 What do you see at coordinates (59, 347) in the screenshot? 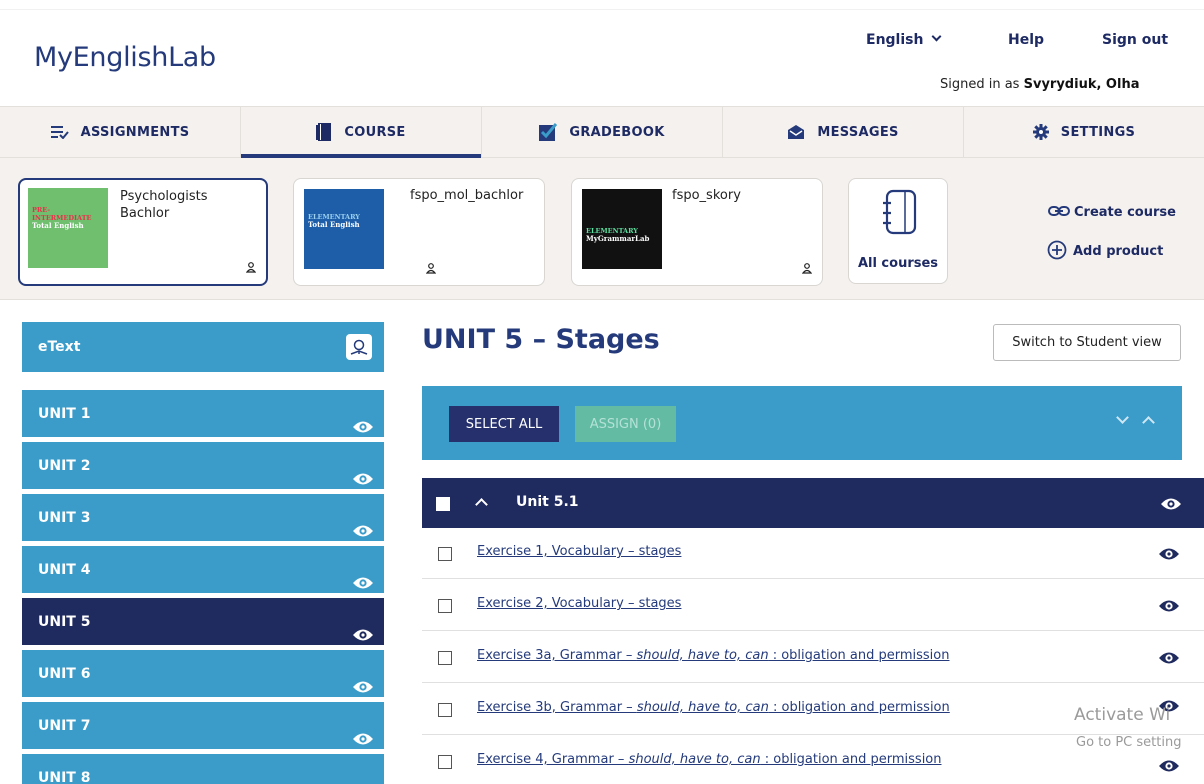
I see `etext-label: eText` at bounding box center [59, 347].